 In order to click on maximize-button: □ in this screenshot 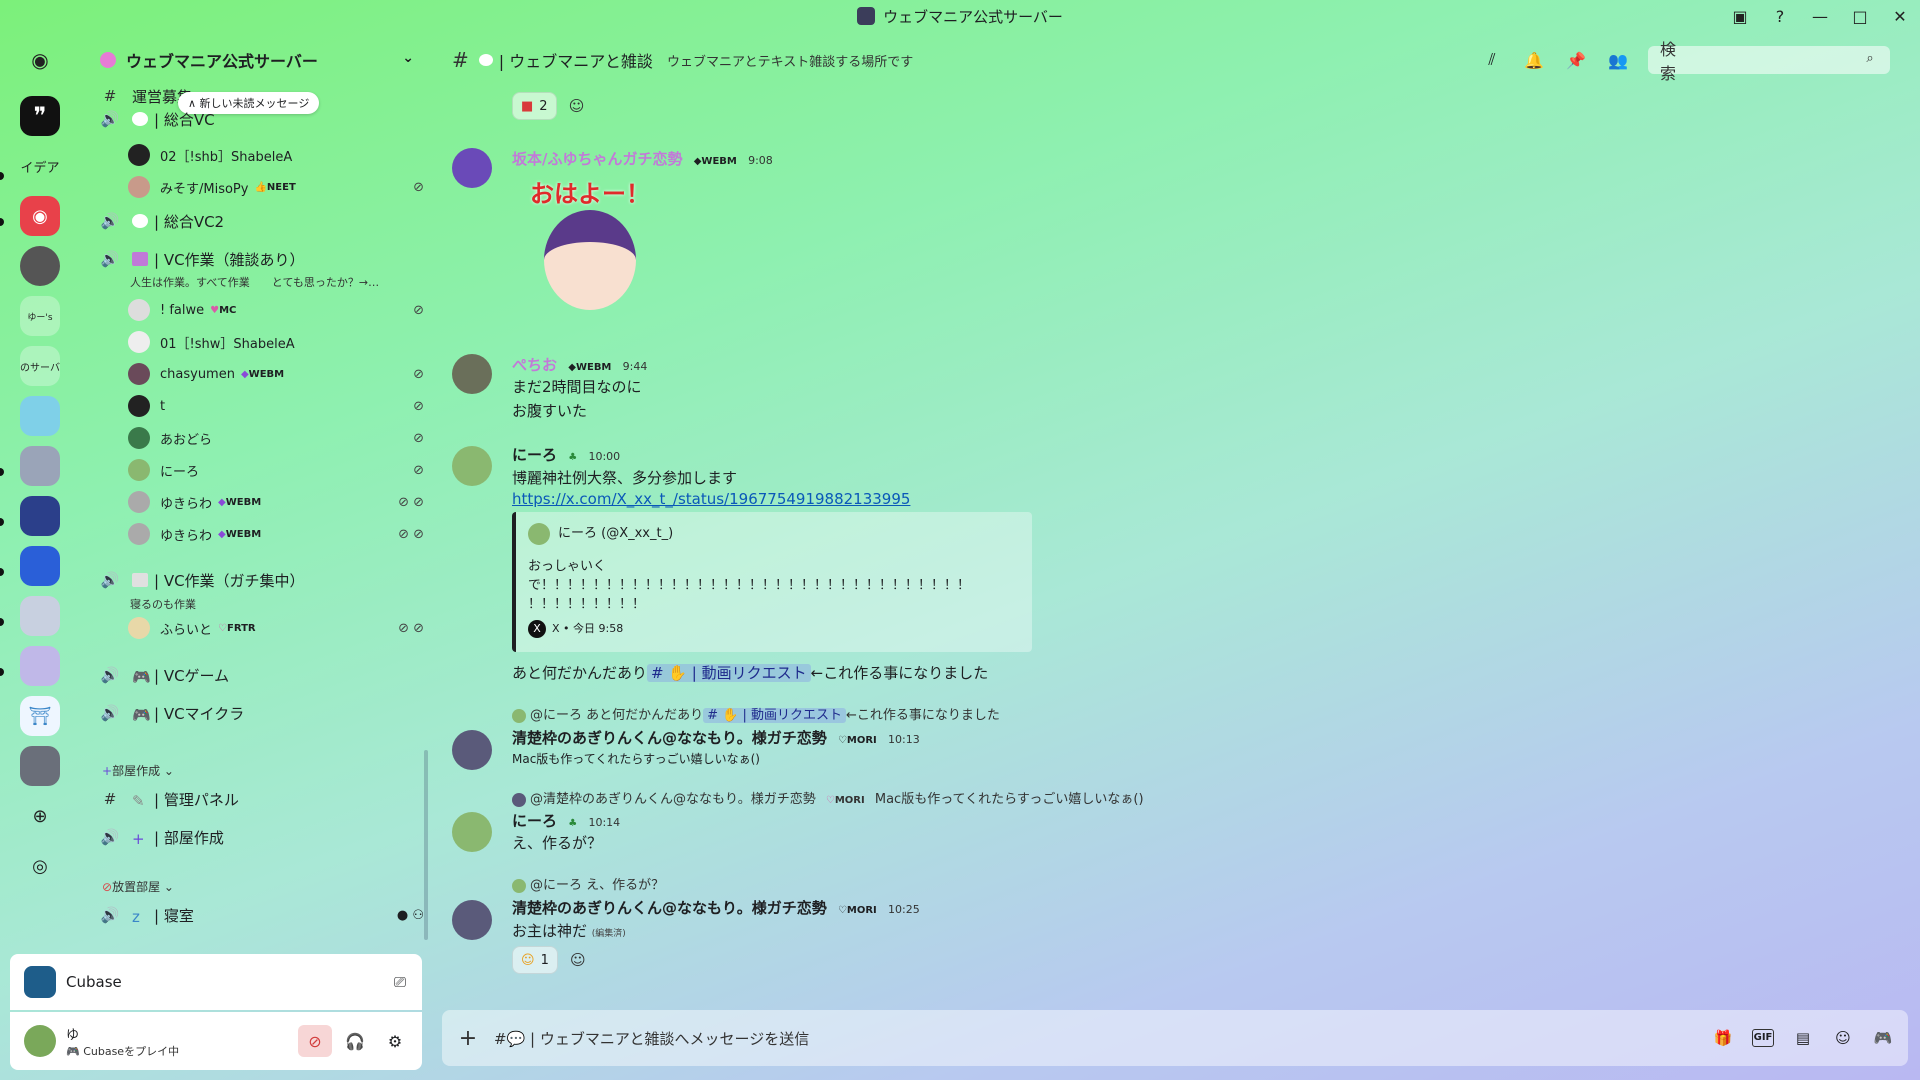, I will do `click(1860, 16)`.